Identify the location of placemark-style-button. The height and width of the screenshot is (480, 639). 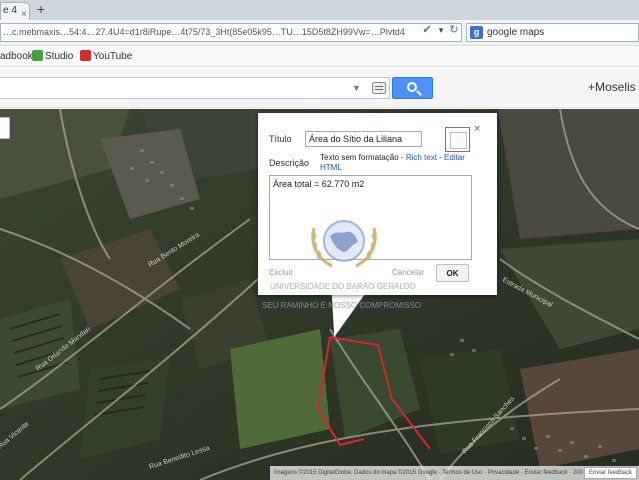
(457, 139).